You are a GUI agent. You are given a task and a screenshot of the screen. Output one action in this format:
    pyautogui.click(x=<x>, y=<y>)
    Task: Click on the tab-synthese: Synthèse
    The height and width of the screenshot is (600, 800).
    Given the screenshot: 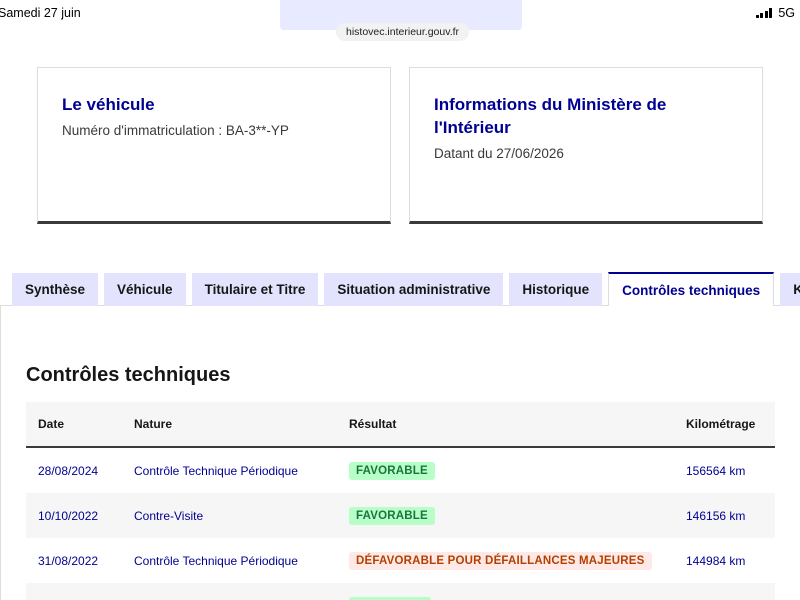 What is the action you would take?
    pyautogui.click(x=55, y=289)
    